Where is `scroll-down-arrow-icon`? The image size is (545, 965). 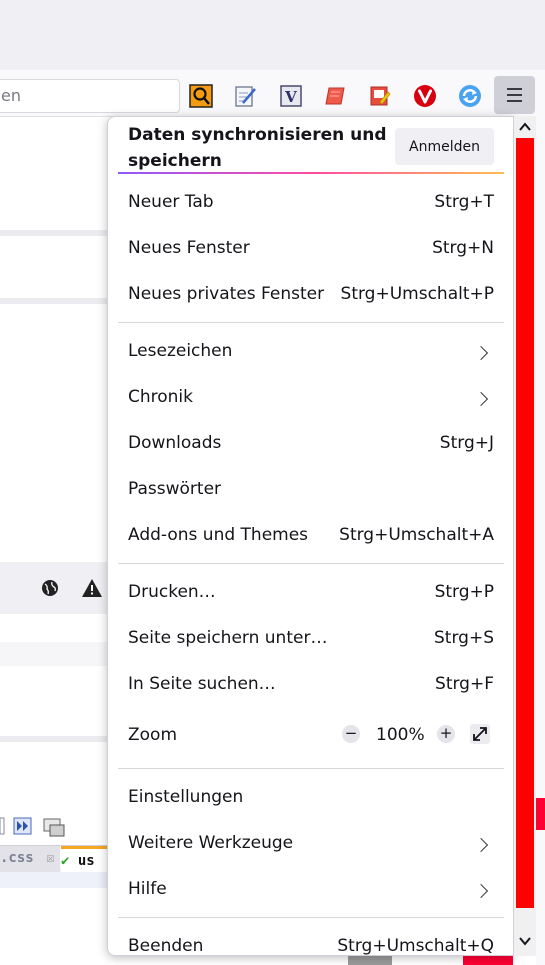
scroll-down-arrow-icon is located at coordinates (525, 941).